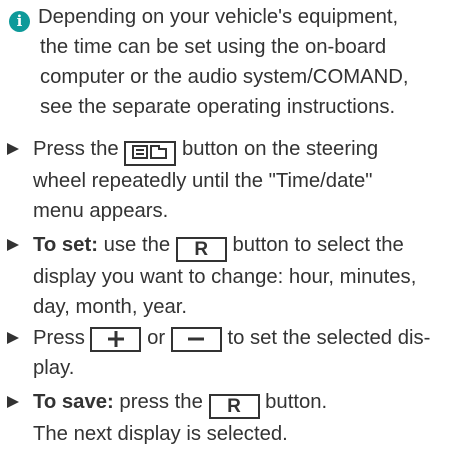 This screenshot has width=465, height=449. Describe the element at coordinates (329, 338) in the screenshot. I see `step-3-text-after: to set the selected dis-` at that location.